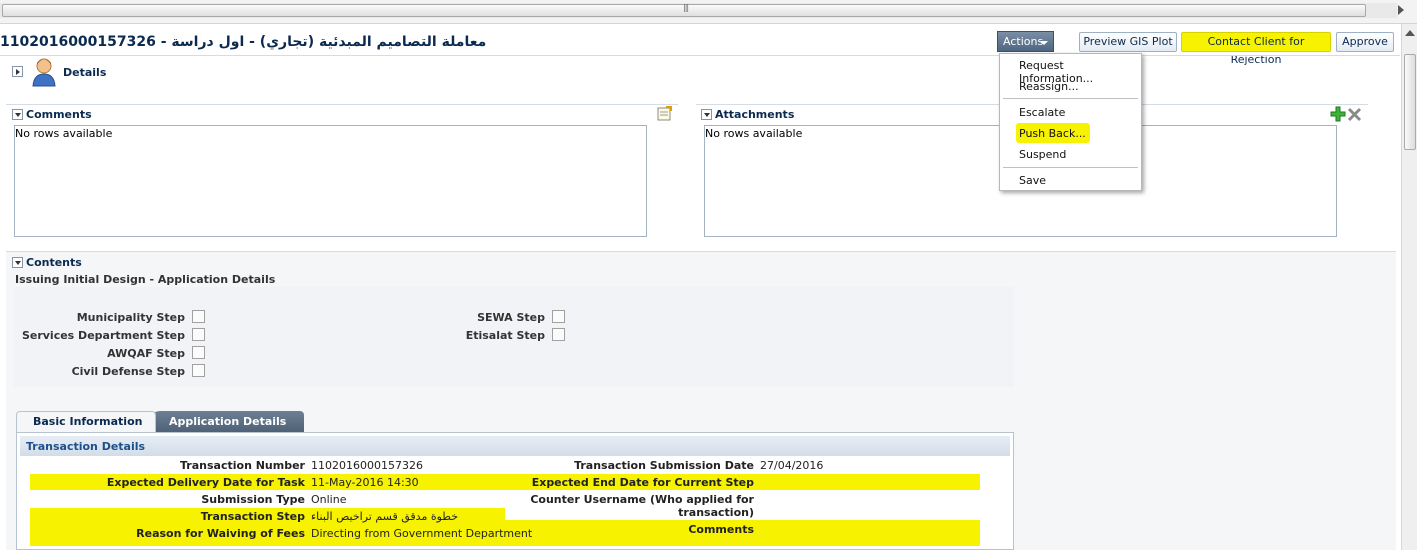 This screenshot has height=550, width=1417. What do you see at coordinates (54, 262) in the screenshot?
I see `contents-title: Contents` at bounding box center [54, 262].